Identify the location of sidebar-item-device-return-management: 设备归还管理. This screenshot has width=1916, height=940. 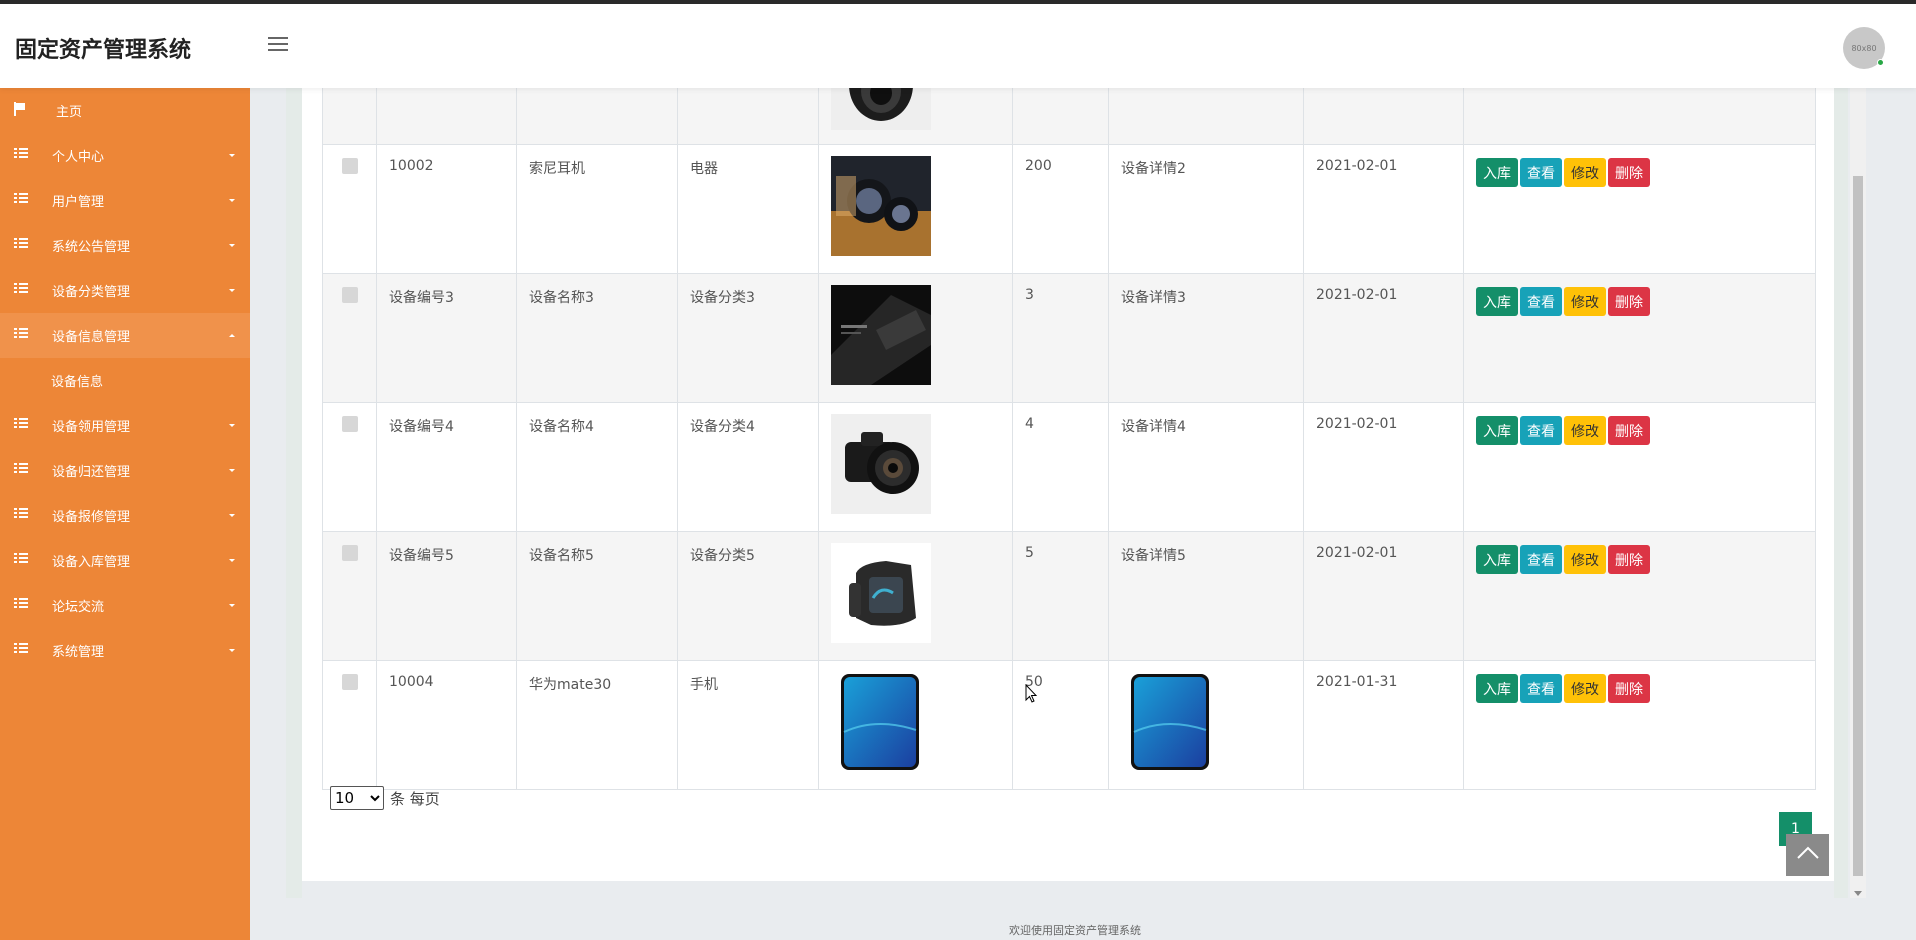
(125, 470).